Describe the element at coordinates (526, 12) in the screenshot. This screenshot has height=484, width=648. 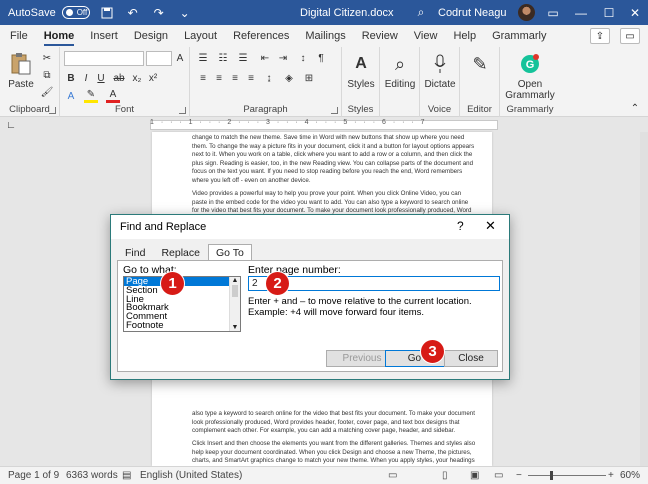
I see `avatar` at that location.